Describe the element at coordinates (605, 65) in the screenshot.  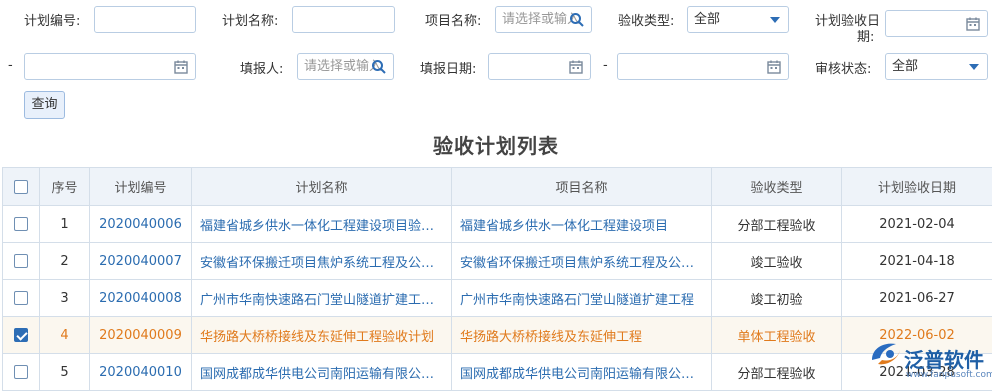
I see `fill-date-range-dash: -` at that location.